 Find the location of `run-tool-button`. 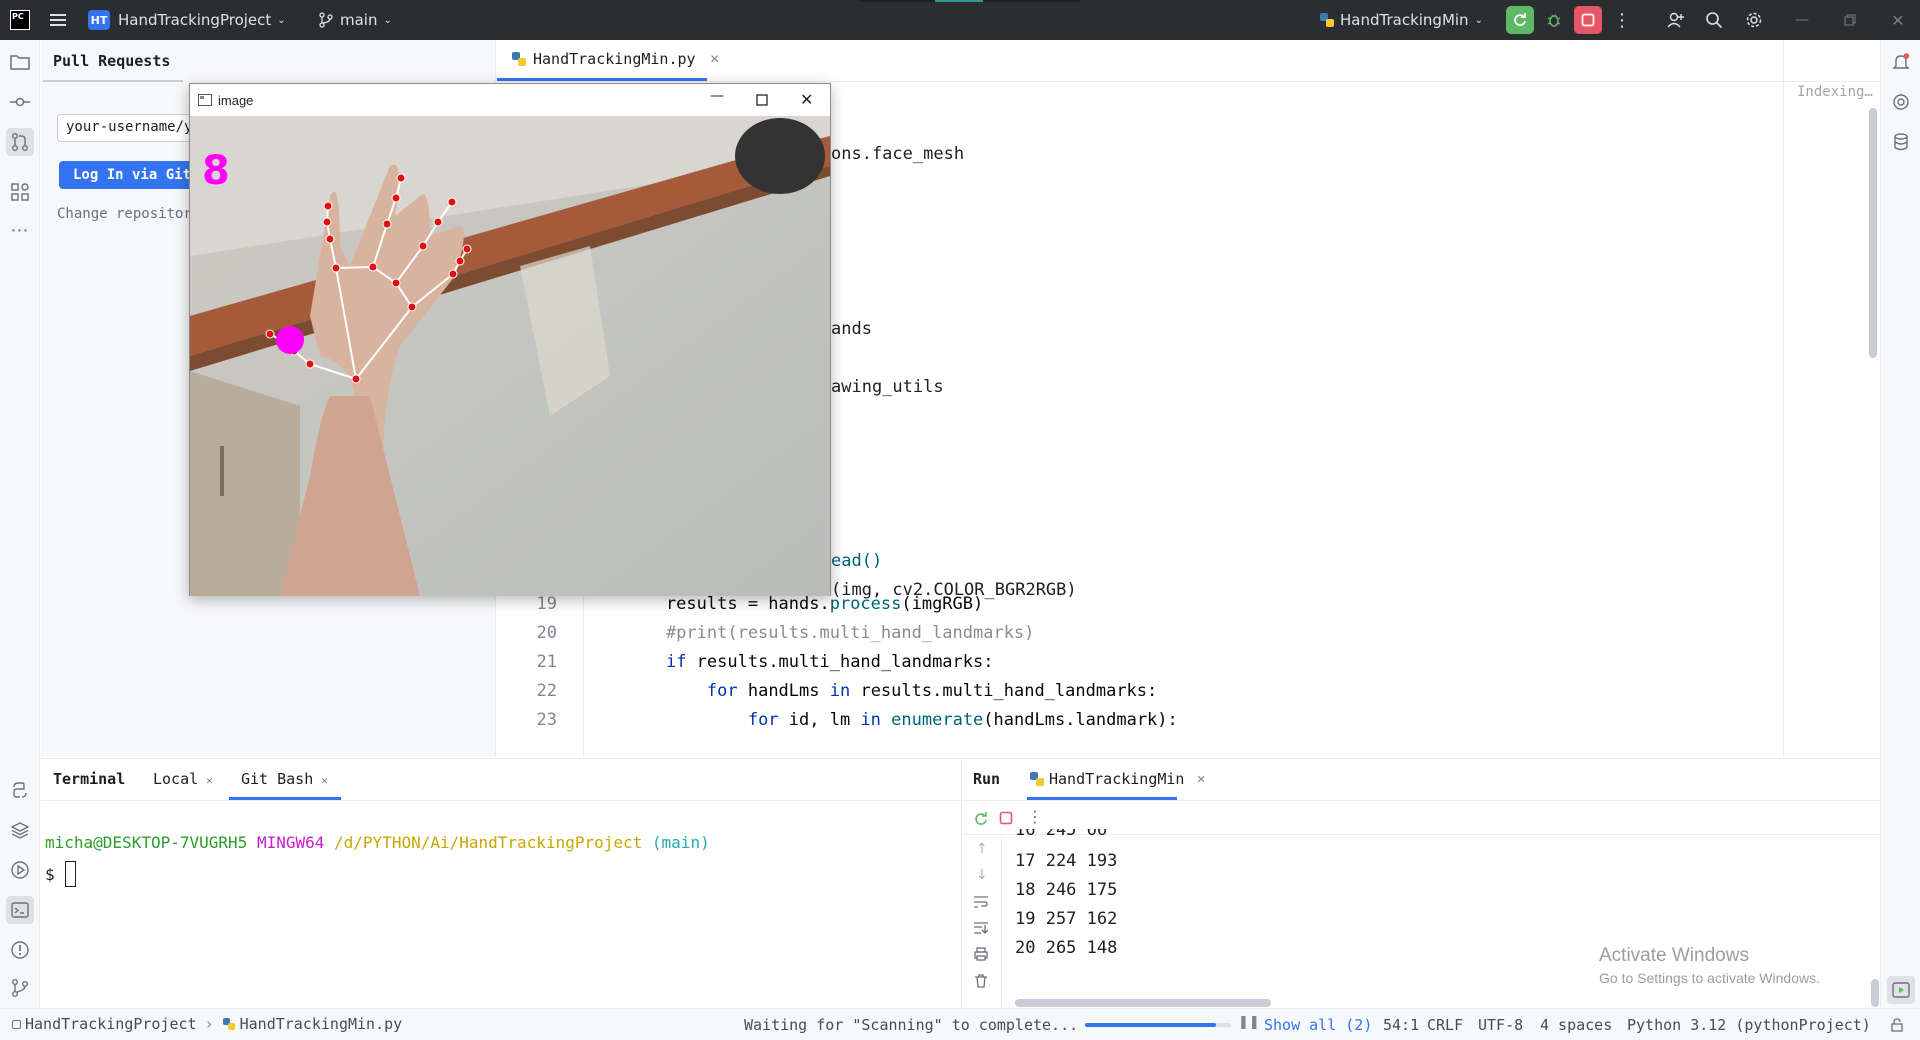

run-tool-button is located at coordinates (1901, 990).